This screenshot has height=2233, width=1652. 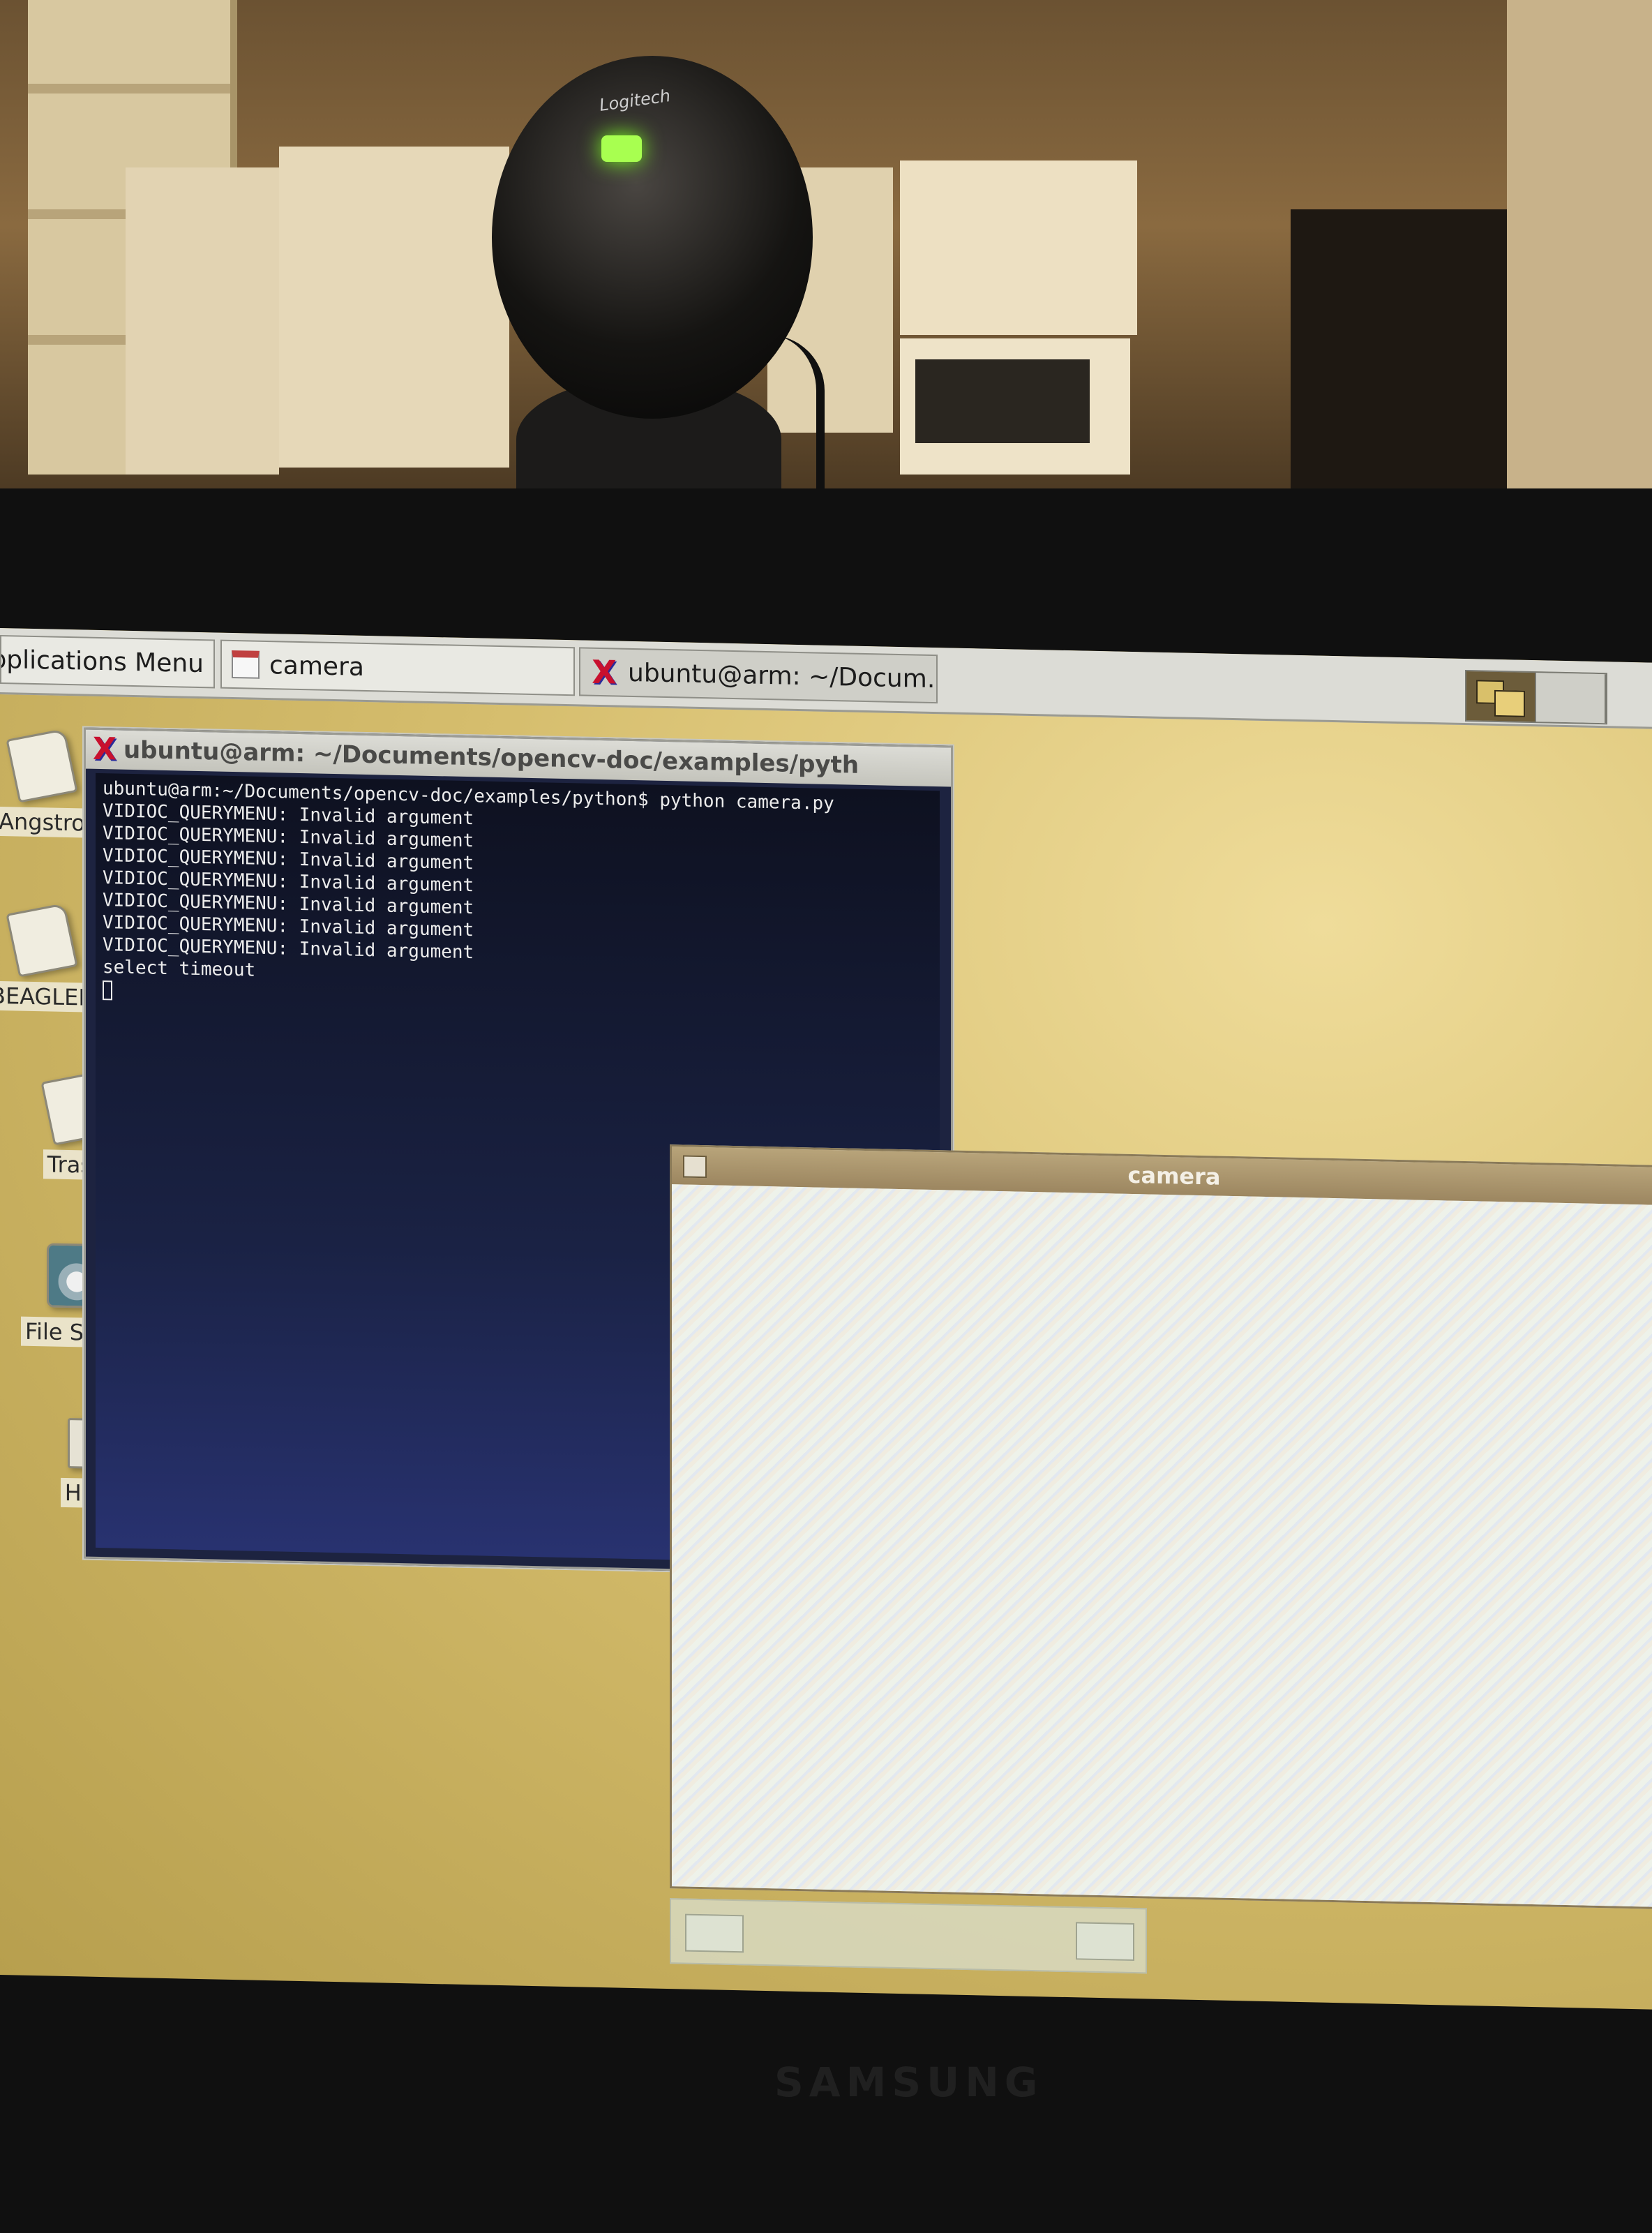 What do you see at coordinates (202, 321) in the screenshot?
I see `fridge` at bounding box center [202, 321].